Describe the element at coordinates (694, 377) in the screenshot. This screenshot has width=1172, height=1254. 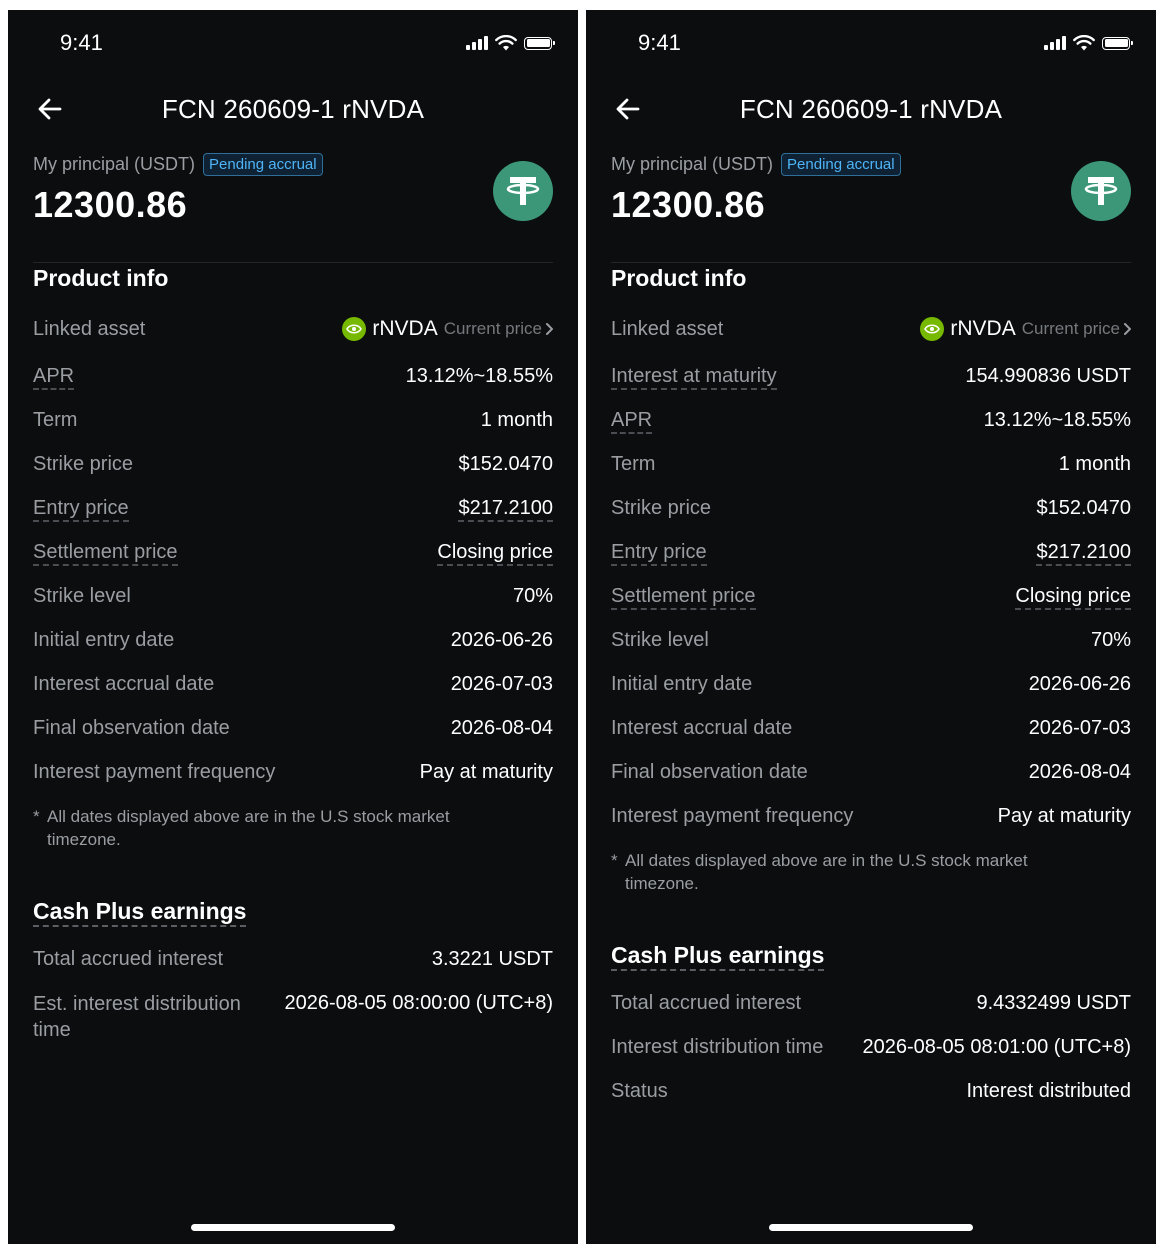
I see `row-label: Interest at maturity` at that location.